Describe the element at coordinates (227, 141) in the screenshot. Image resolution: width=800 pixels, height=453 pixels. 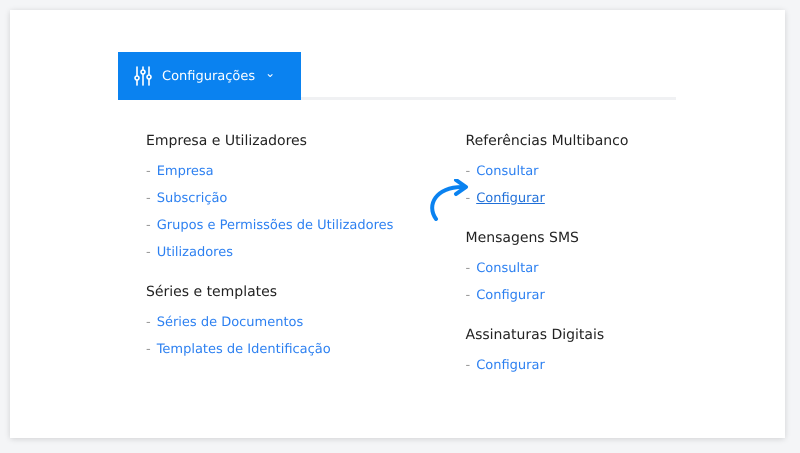
I see `section-heading: Empresa e Utilizadores` at that location.